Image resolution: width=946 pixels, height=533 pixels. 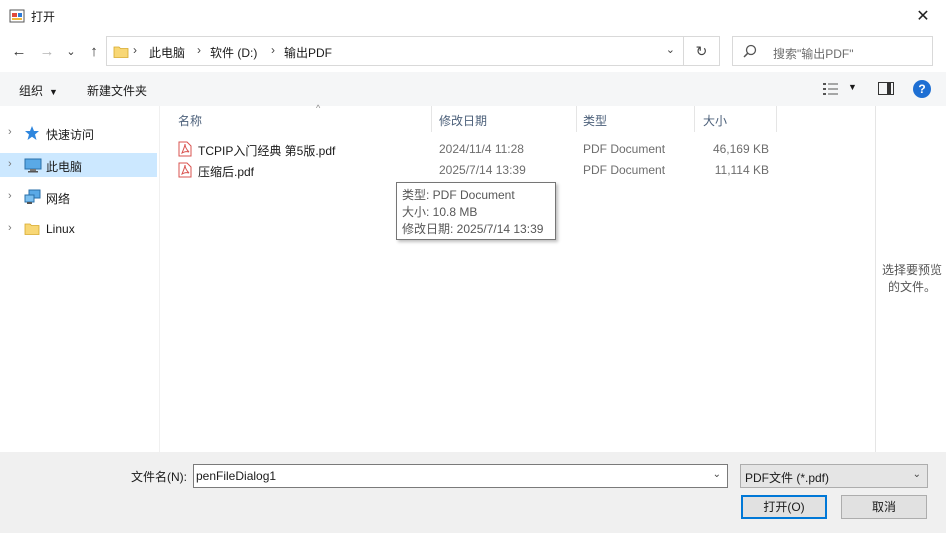 I want to click on up-button: ↑, so click(x=94, y=51).